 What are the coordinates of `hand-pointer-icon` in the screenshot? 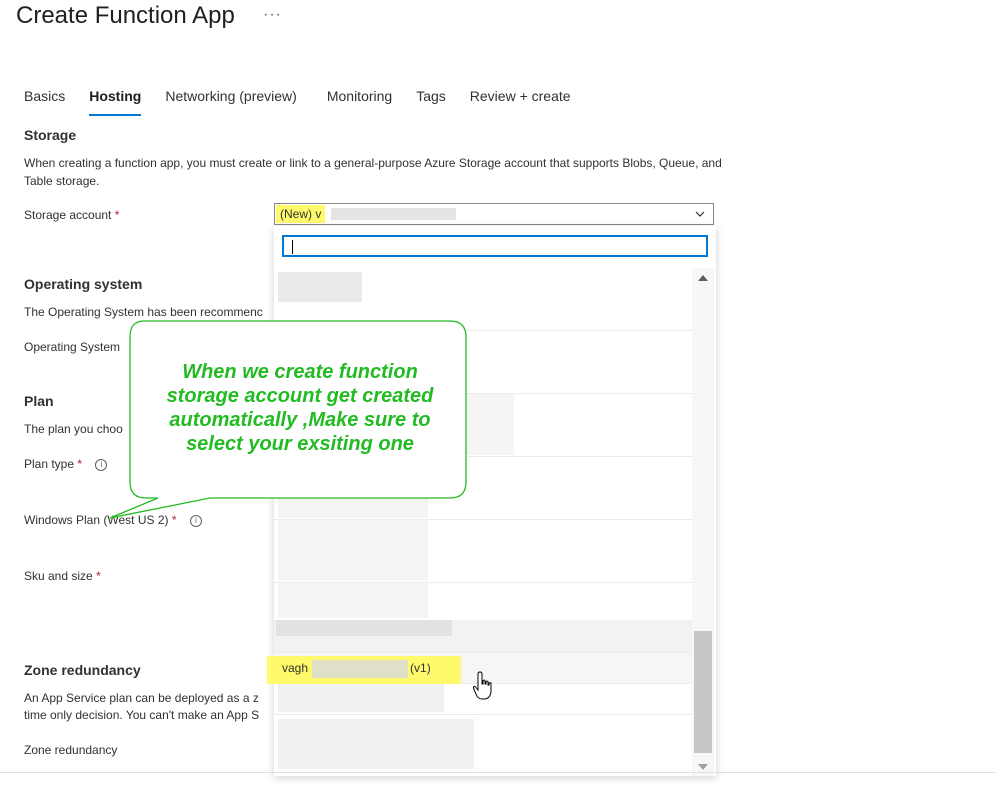 It's located at (482, 685).